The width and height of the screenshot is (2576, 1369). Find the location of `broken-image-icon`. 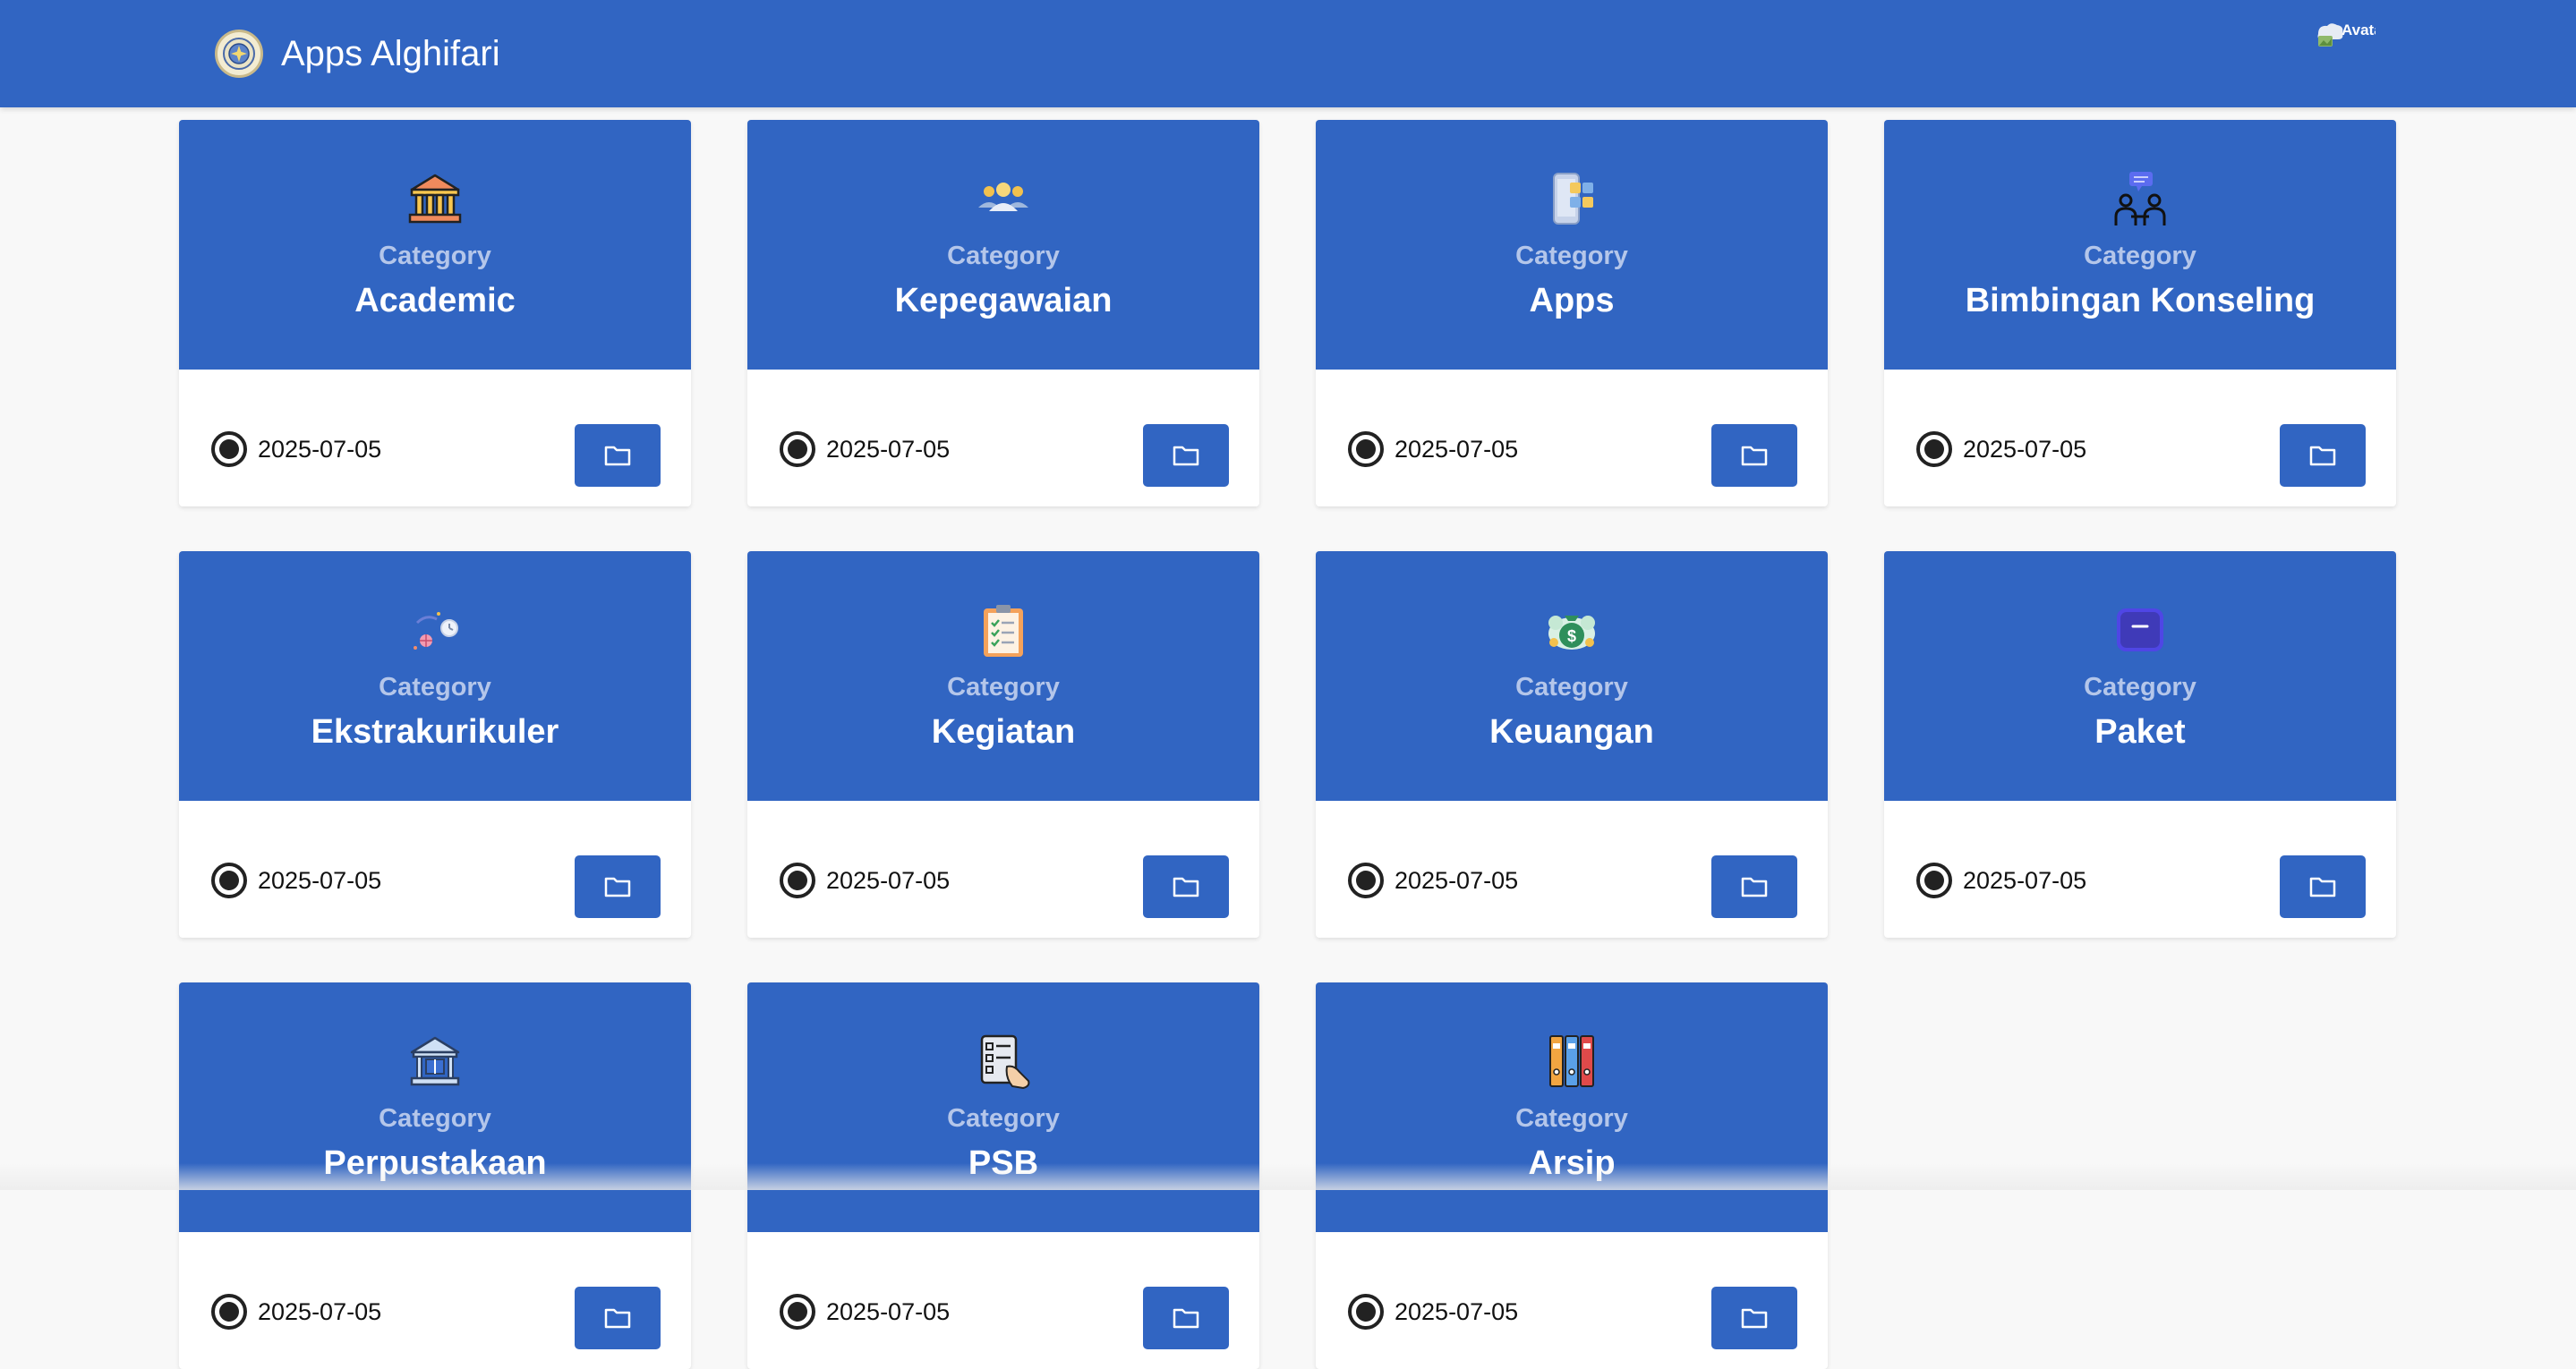

broken-image-icon is located at coordinates (2330, 35).